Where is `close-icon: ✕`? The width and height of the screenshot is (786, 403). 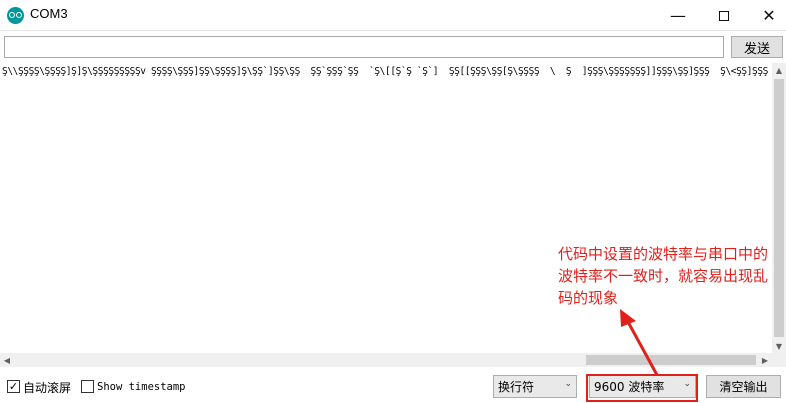
close-icon: ✕ is located at coordinates (769, 15).